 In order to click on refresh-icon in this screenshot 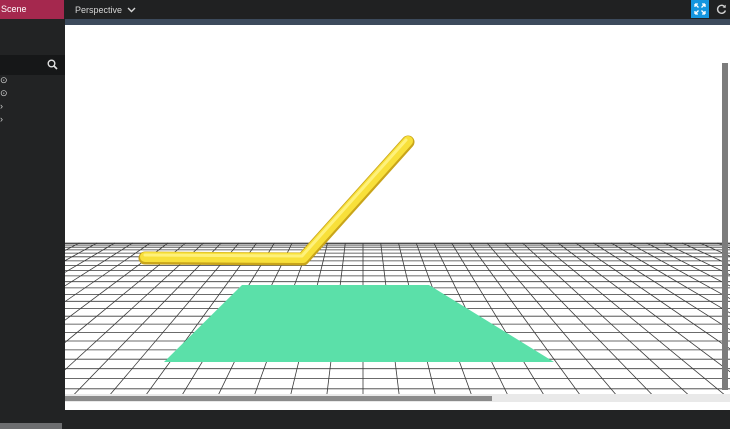, I will do `click(721, 9)`.